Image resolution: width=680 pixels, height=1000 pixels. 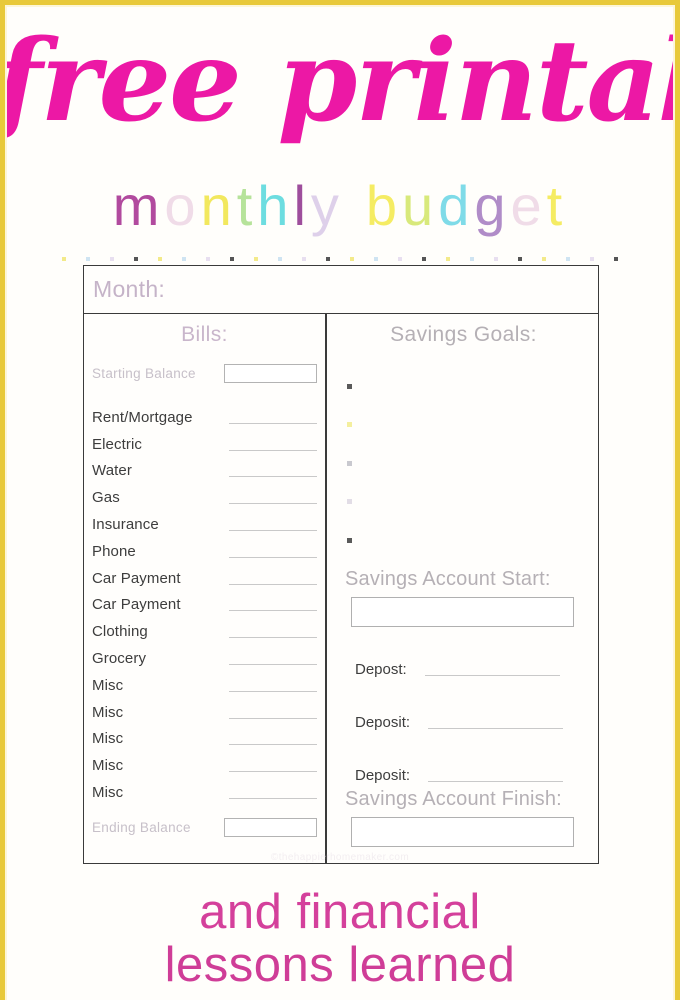 What do you see at coordinates (141, 828) in the screenshot?
I see `ending-balance-label: Ending Balance` at bounding box center [141, 828].